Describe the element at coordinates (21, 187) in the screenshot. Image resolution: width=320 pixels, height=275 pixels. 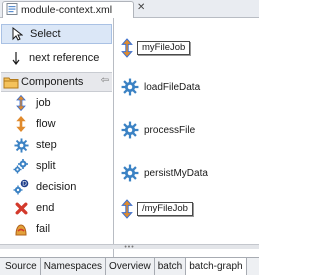
I see `decision-icon: D` at that location.